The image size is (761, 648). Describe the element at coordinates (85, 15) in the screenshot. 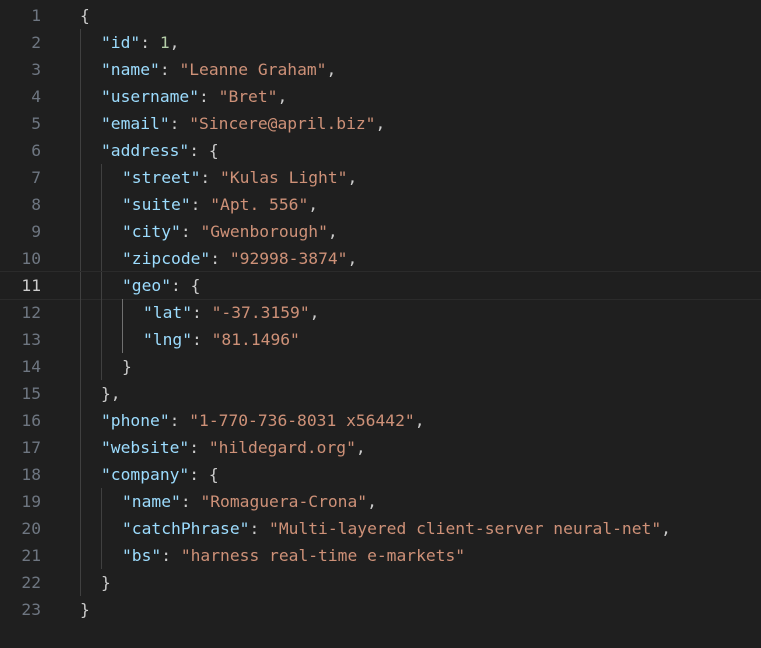

I see `json-punctuation: {` at that location.